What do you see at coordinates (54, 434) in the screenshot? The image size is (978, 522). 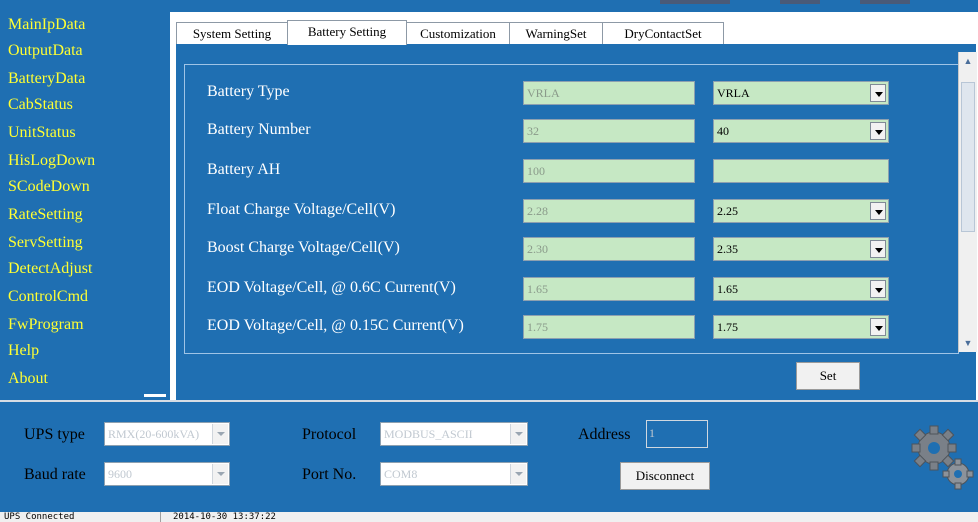 I see `ups-type-label: UPS type` at bounding box center [54, 434].